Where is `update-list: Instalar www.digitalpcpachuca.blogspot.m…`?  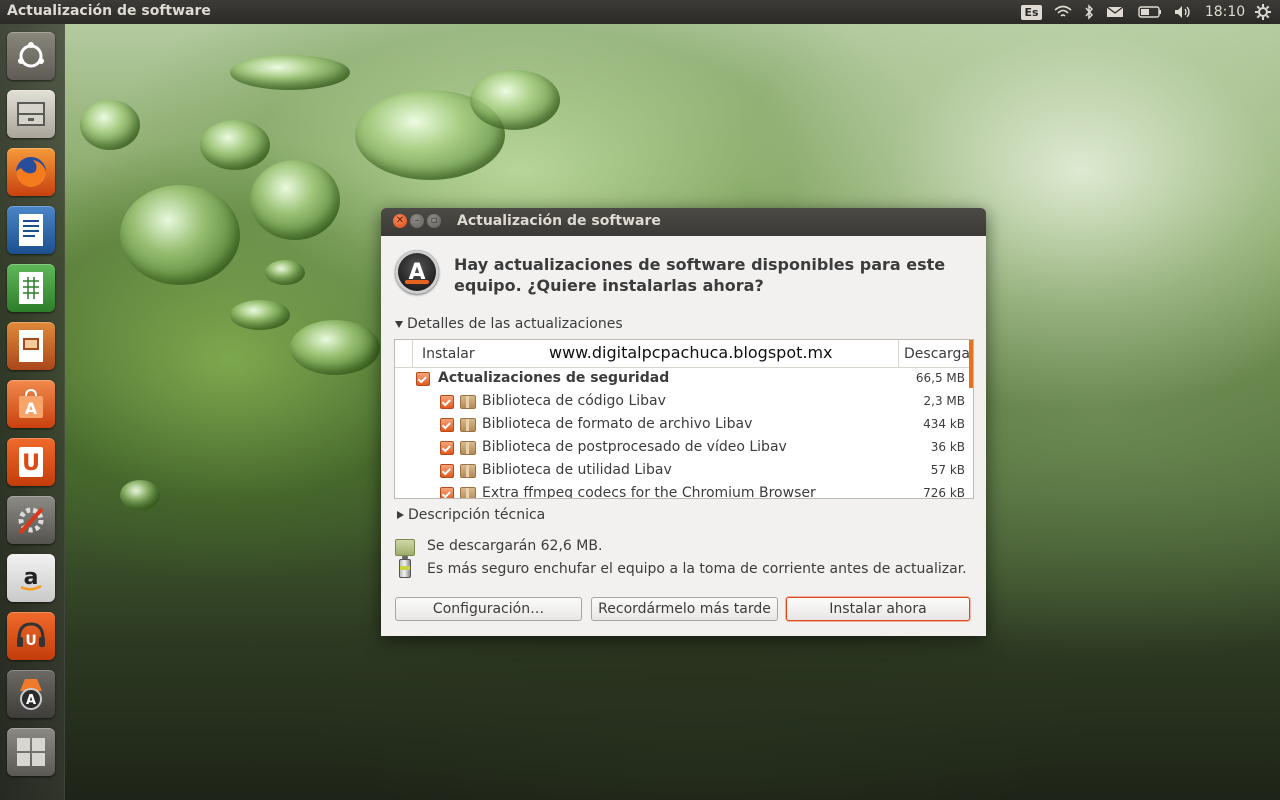 update-list: Instalar www.digitalpcpachuca.blogspot.m… is located at coordinates (684, 419).